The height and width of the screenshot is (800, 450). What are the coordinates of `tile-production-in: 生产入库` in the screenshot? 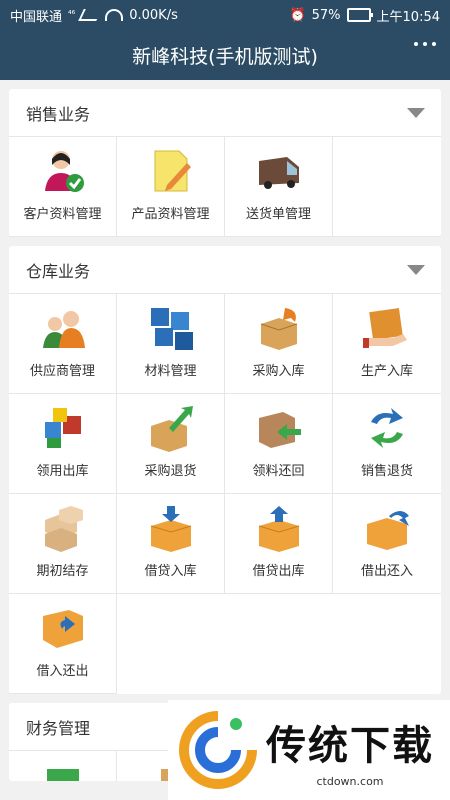 It's located at (387, 344).